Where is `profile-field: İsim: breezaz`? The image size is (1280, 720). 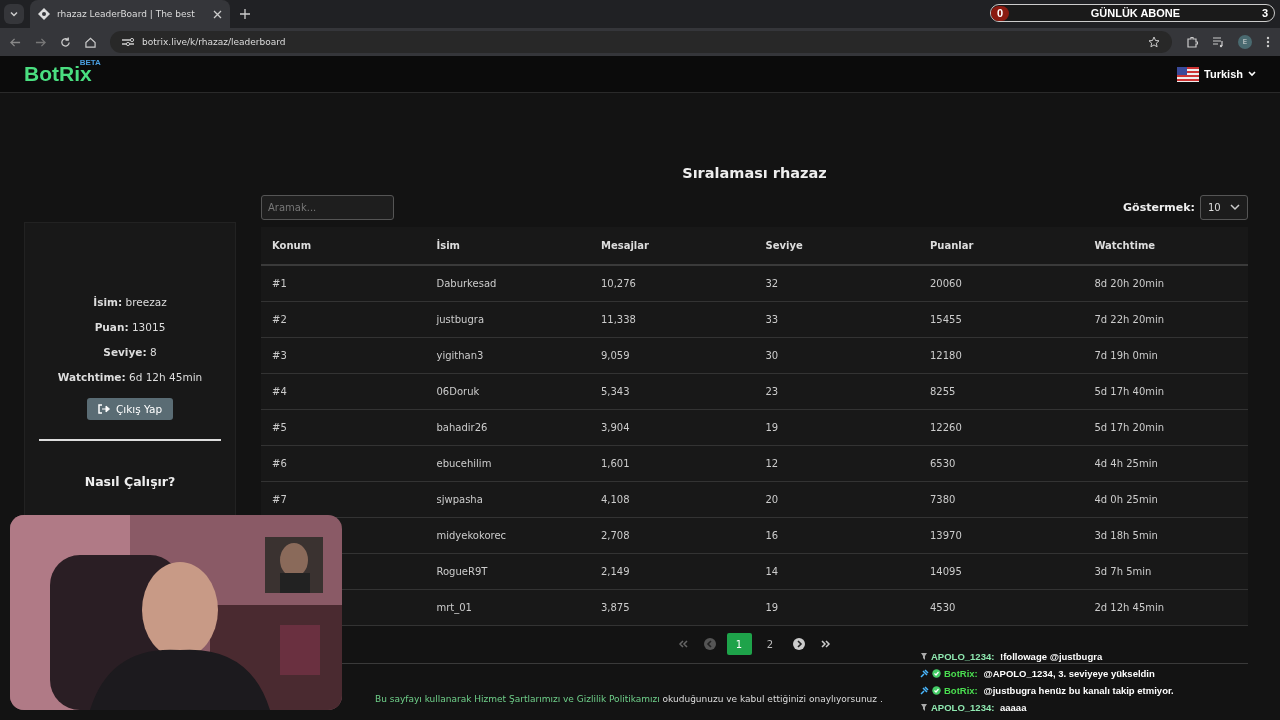
profile-field: İsim: breezaz is located at coordinates (130, 302).